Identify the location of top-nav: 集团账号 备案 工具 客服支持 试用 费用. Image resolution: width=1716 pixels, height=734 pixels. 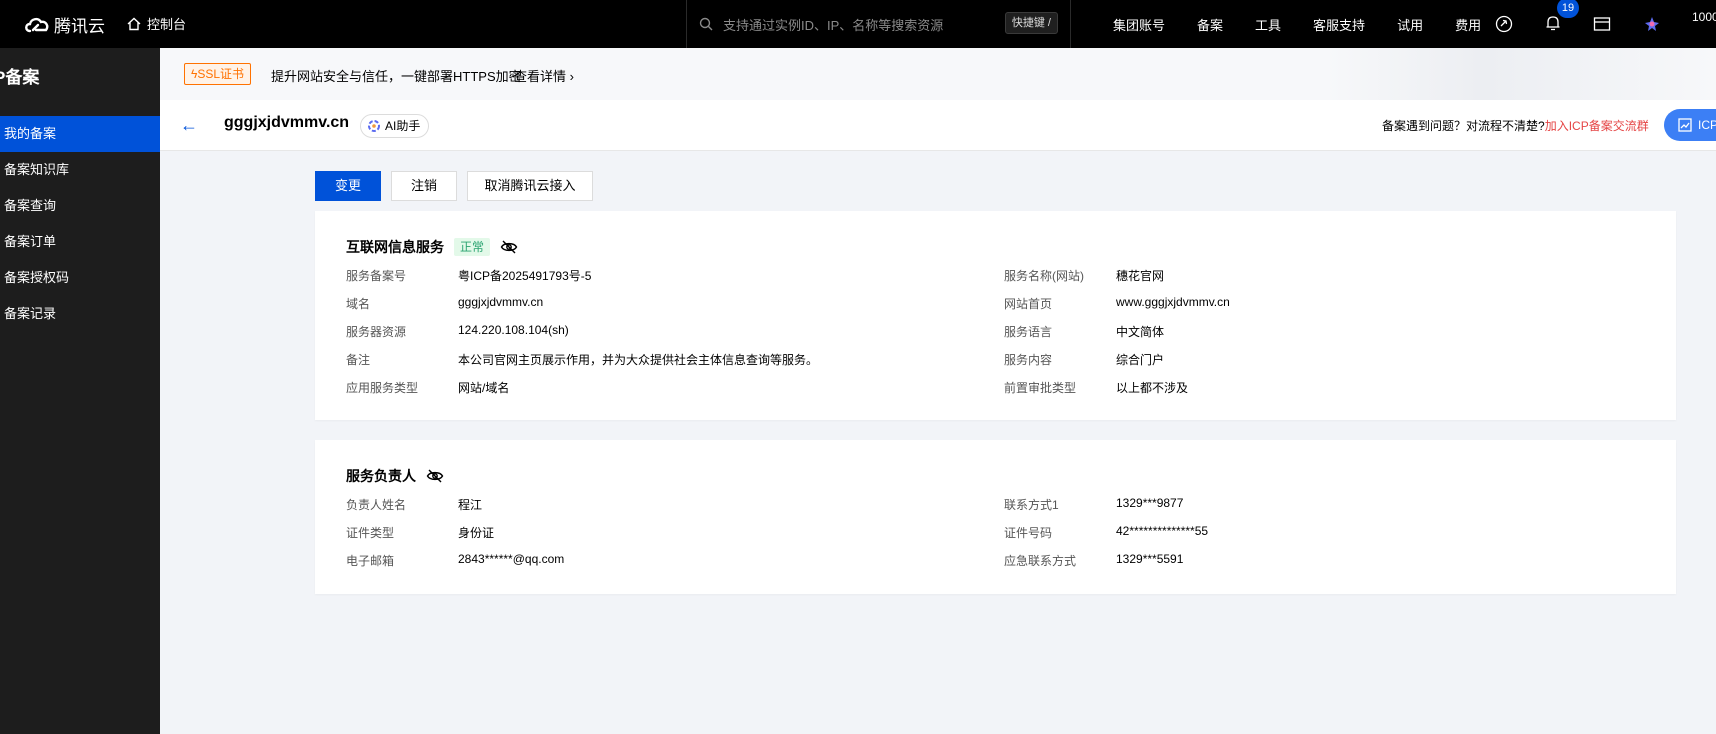
(1313, 24).